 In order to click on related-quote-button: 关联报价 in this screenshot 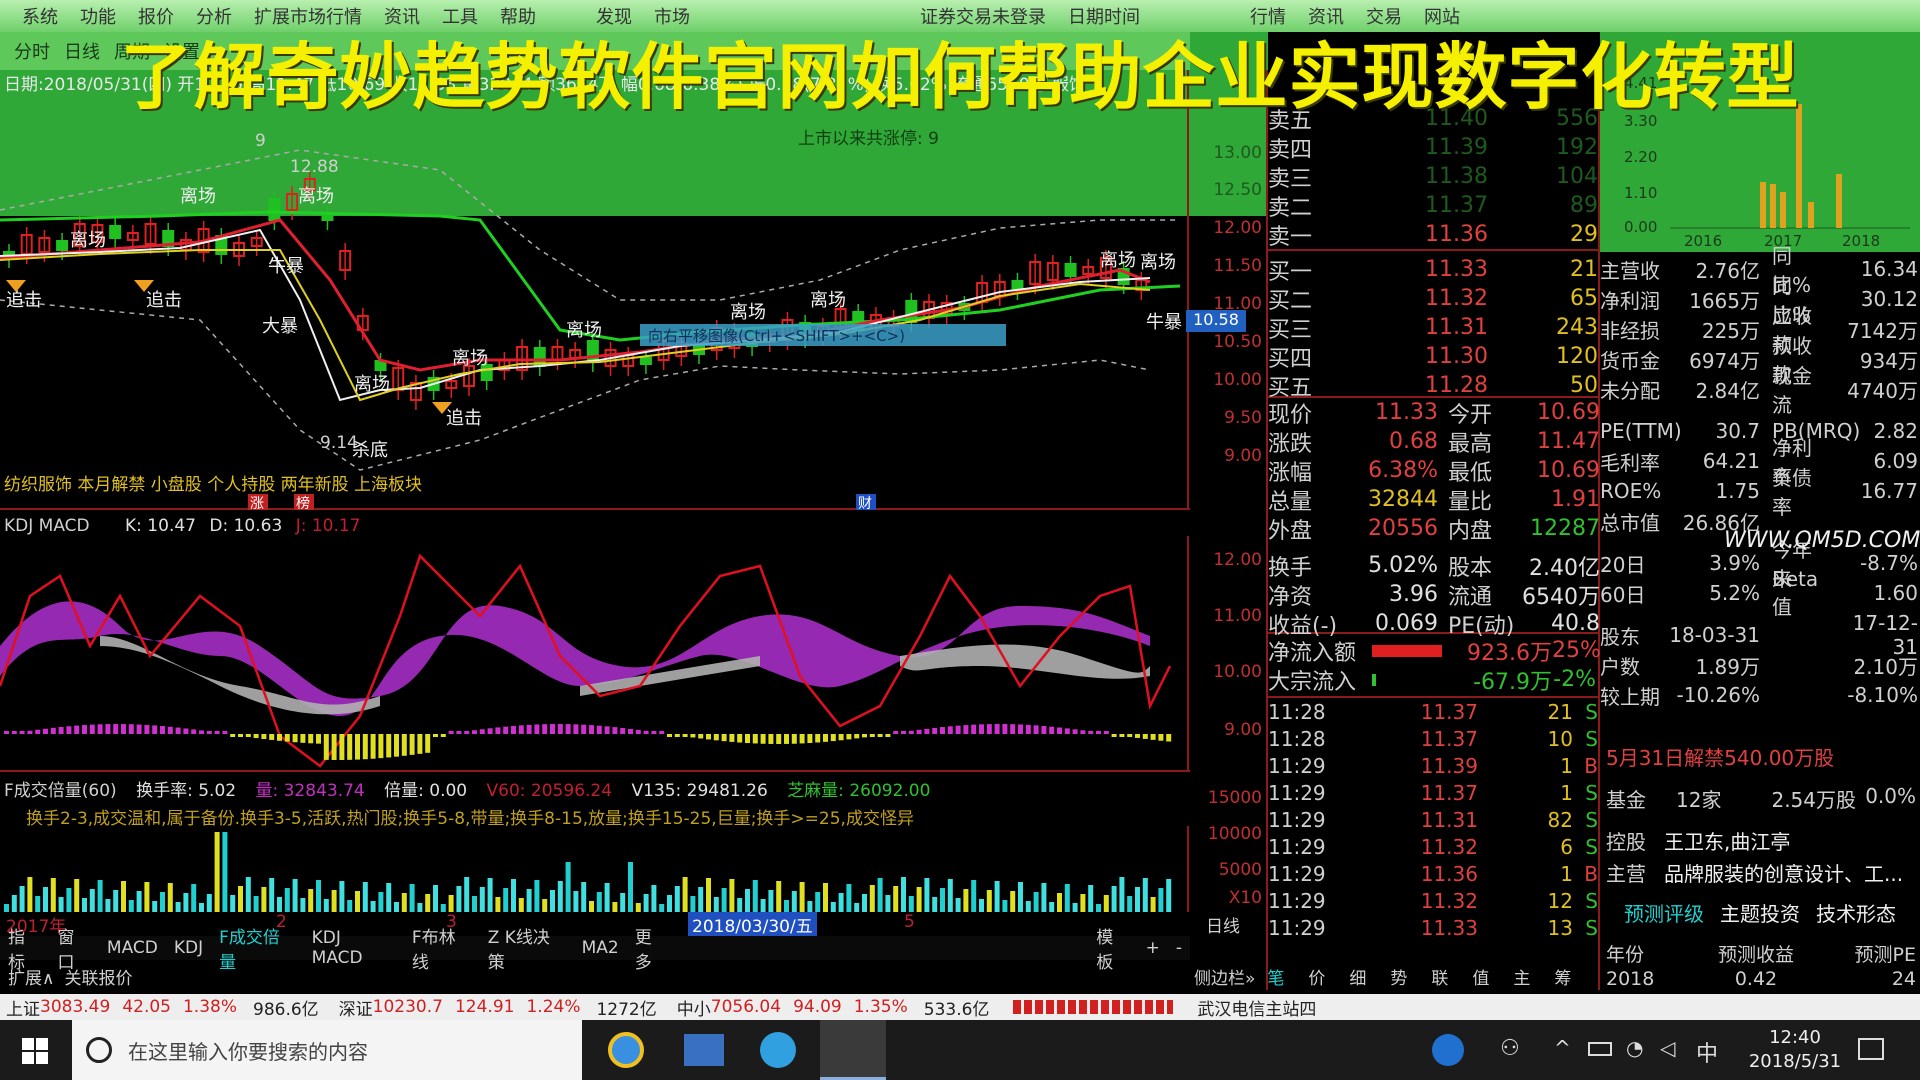, I will do `click(98, 976)`.